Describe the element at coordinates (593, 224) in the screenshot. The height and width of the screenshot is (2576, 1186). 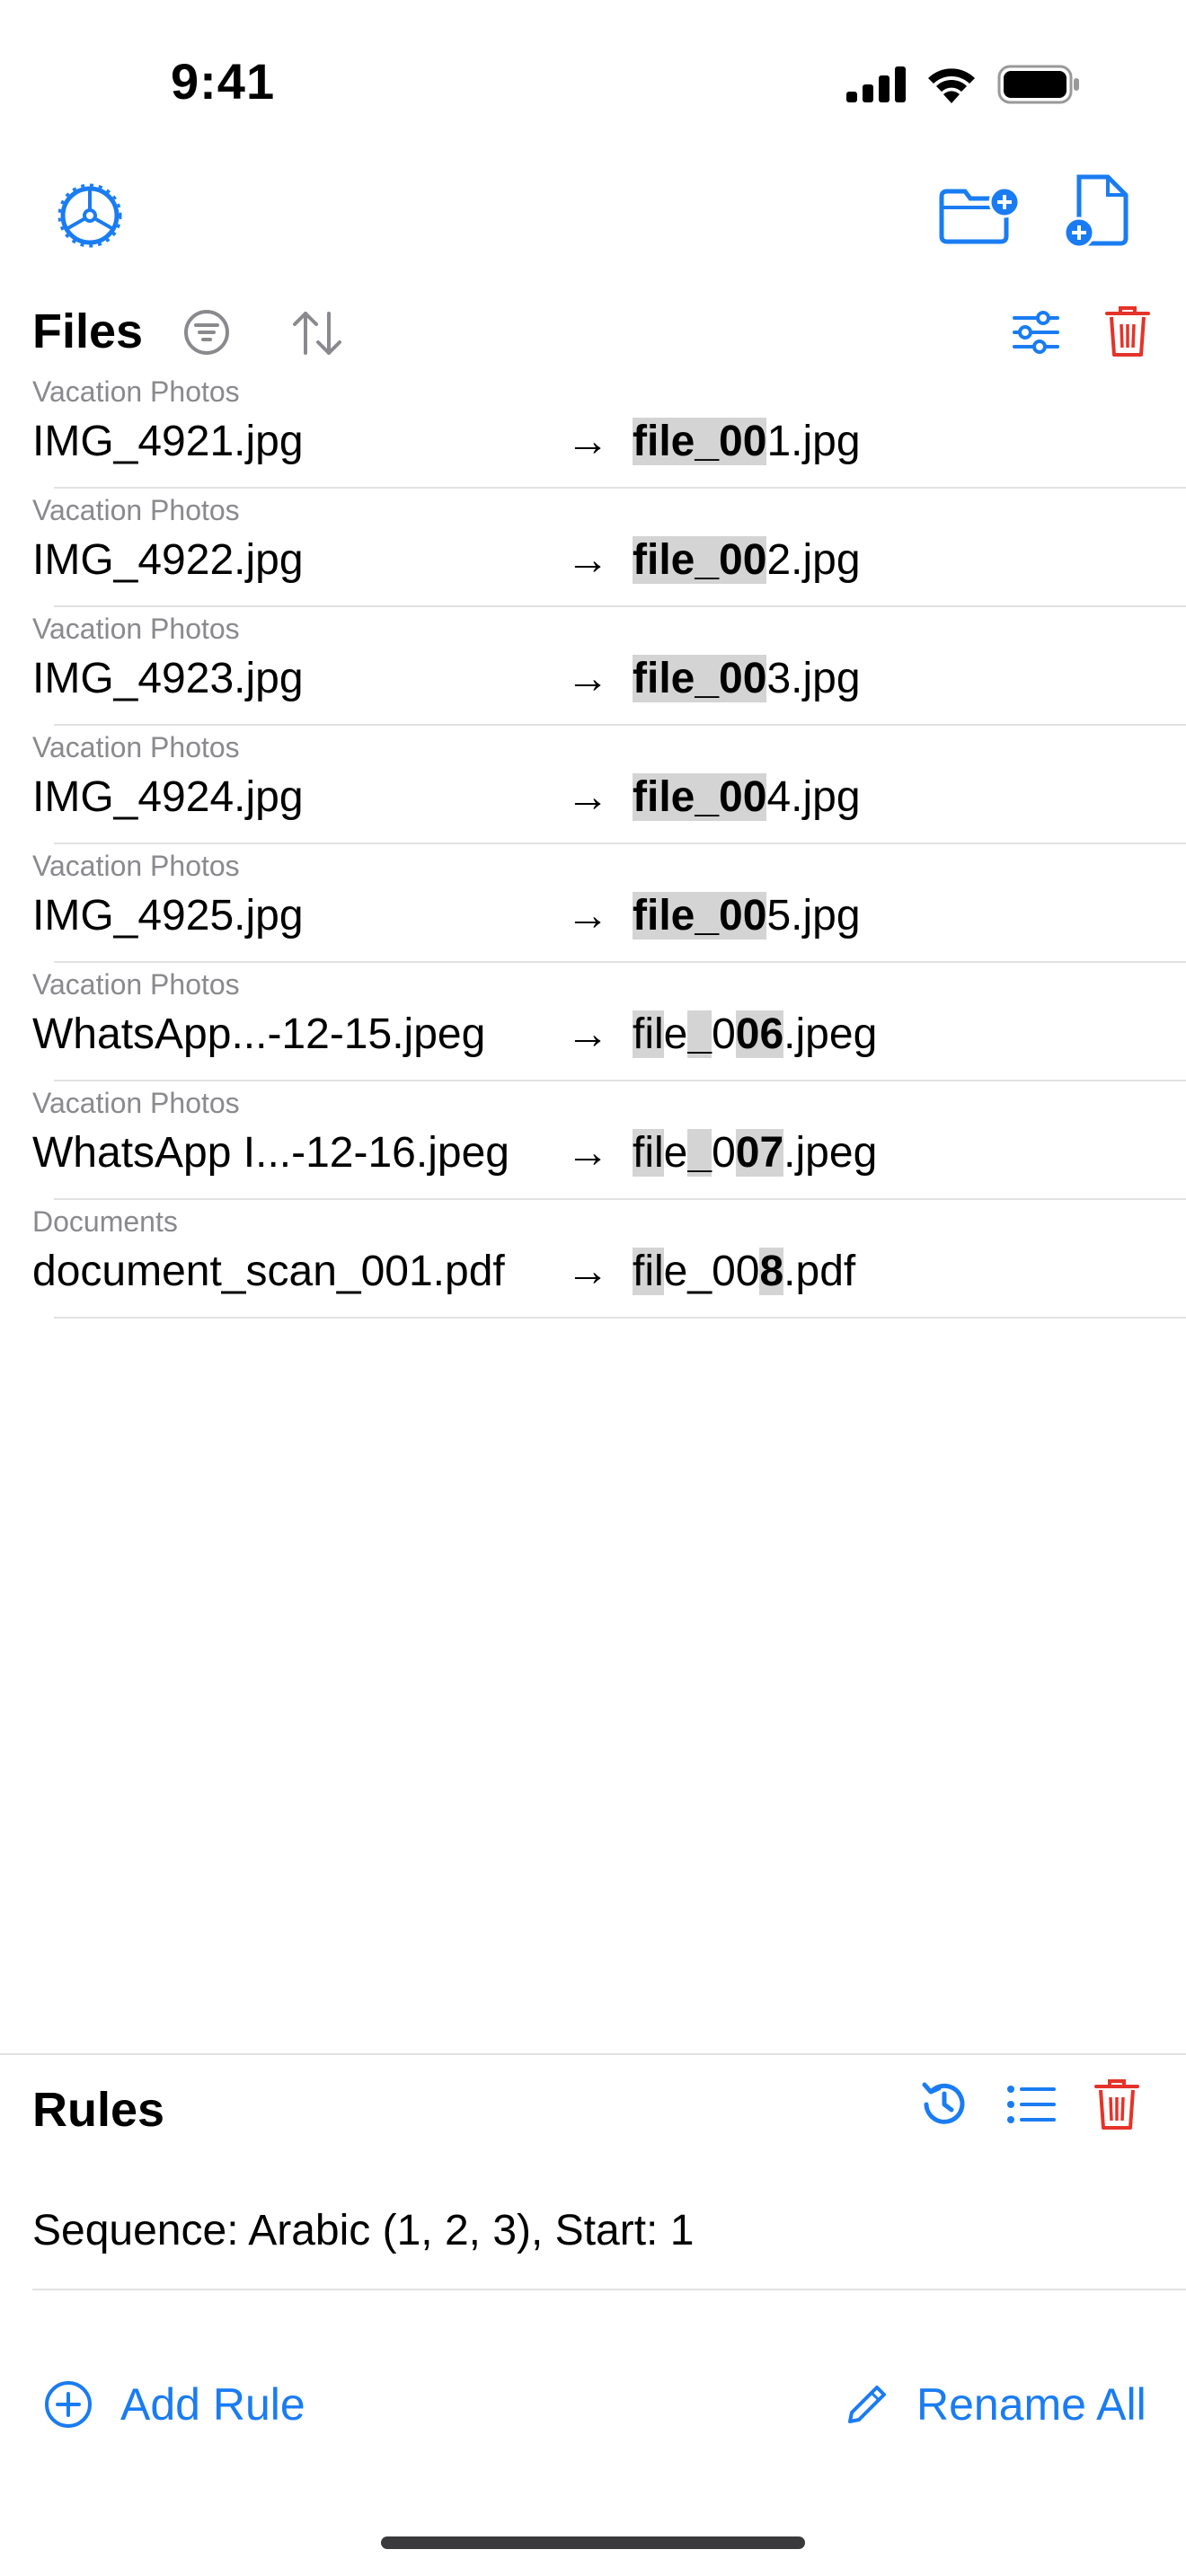
I see `top-toolbar` at that location.